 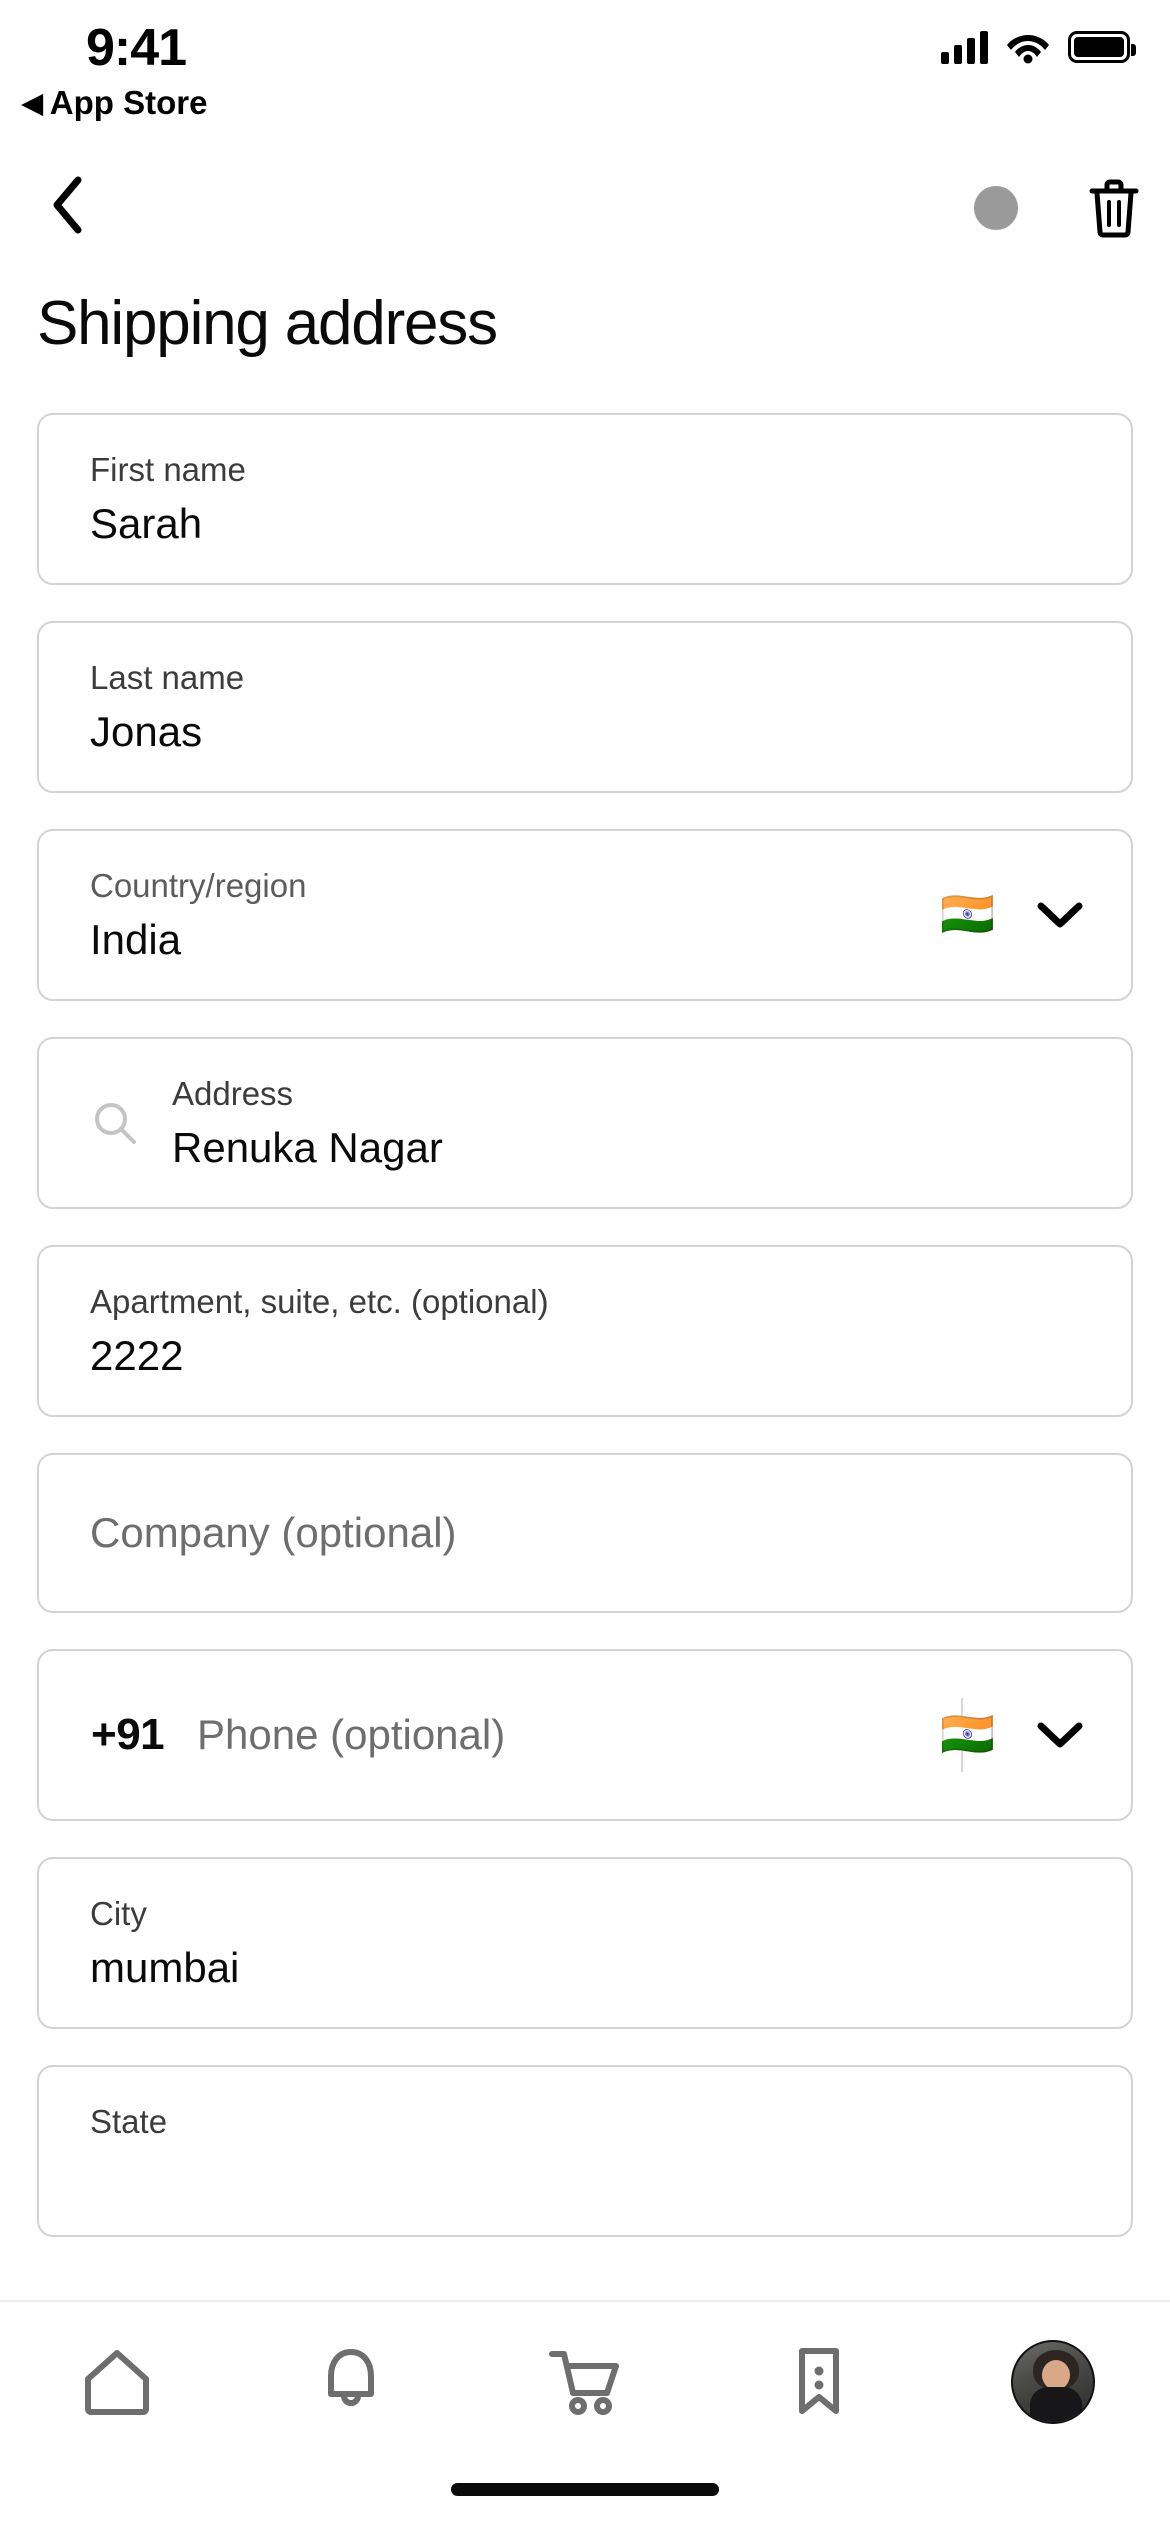 What do you see at coordinates (128, 102) in the screenshot?
I see `back-app-label: App Store` at bounding box center [128, 102].